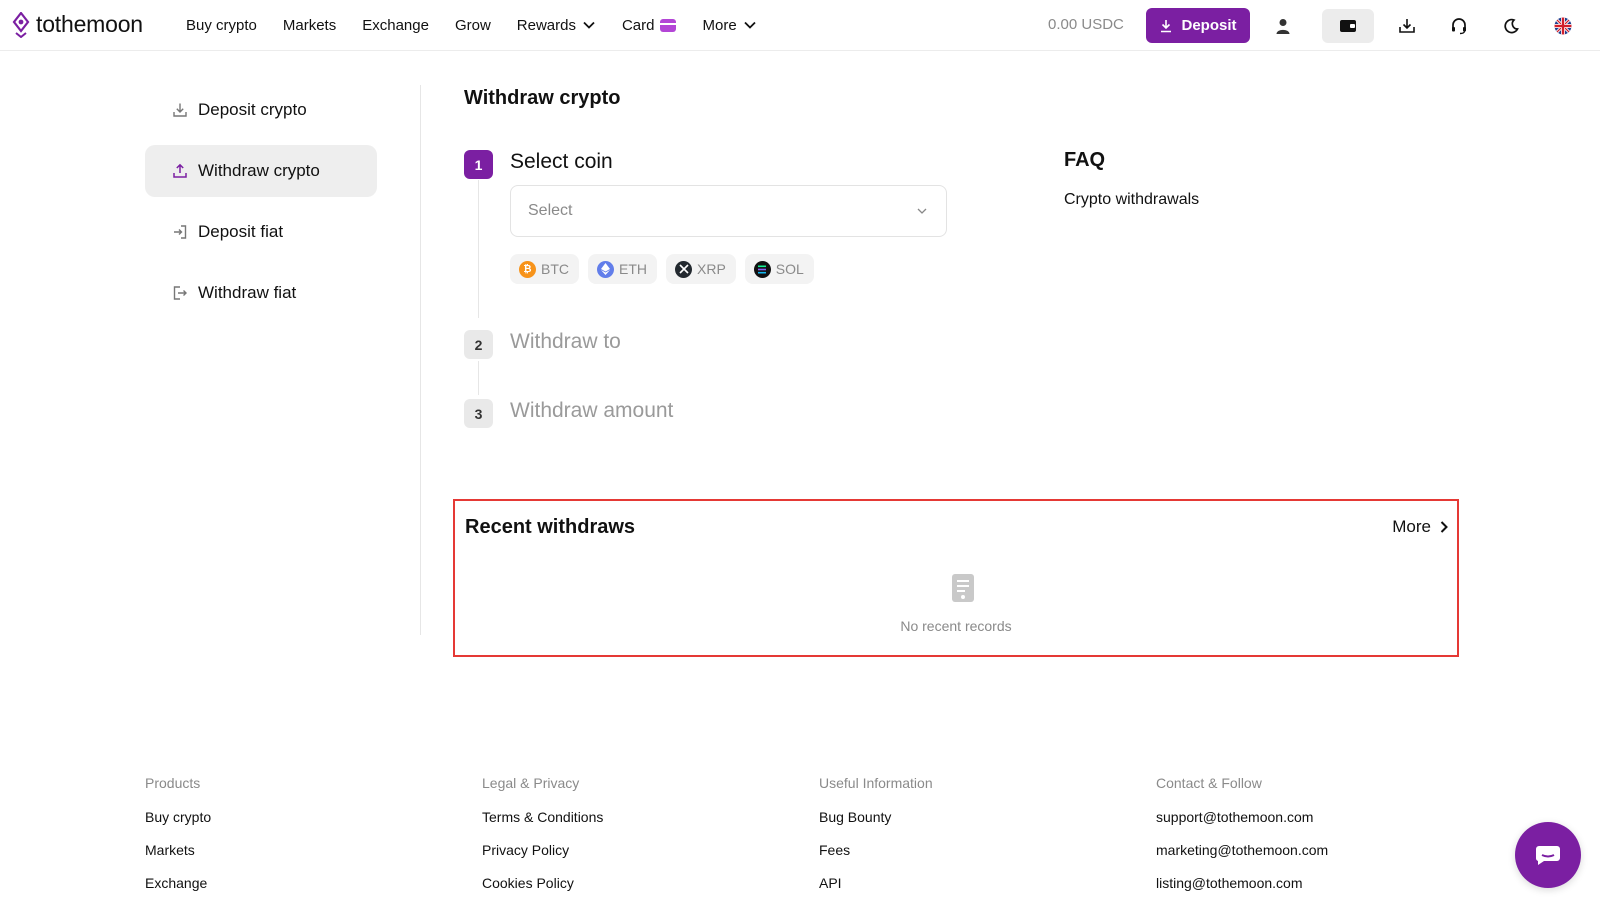 The width and height of the screenshot is (1600, 909). Describe the element at coordinates (762, 269) in the screenshot. I see `sol-icon` at that location.